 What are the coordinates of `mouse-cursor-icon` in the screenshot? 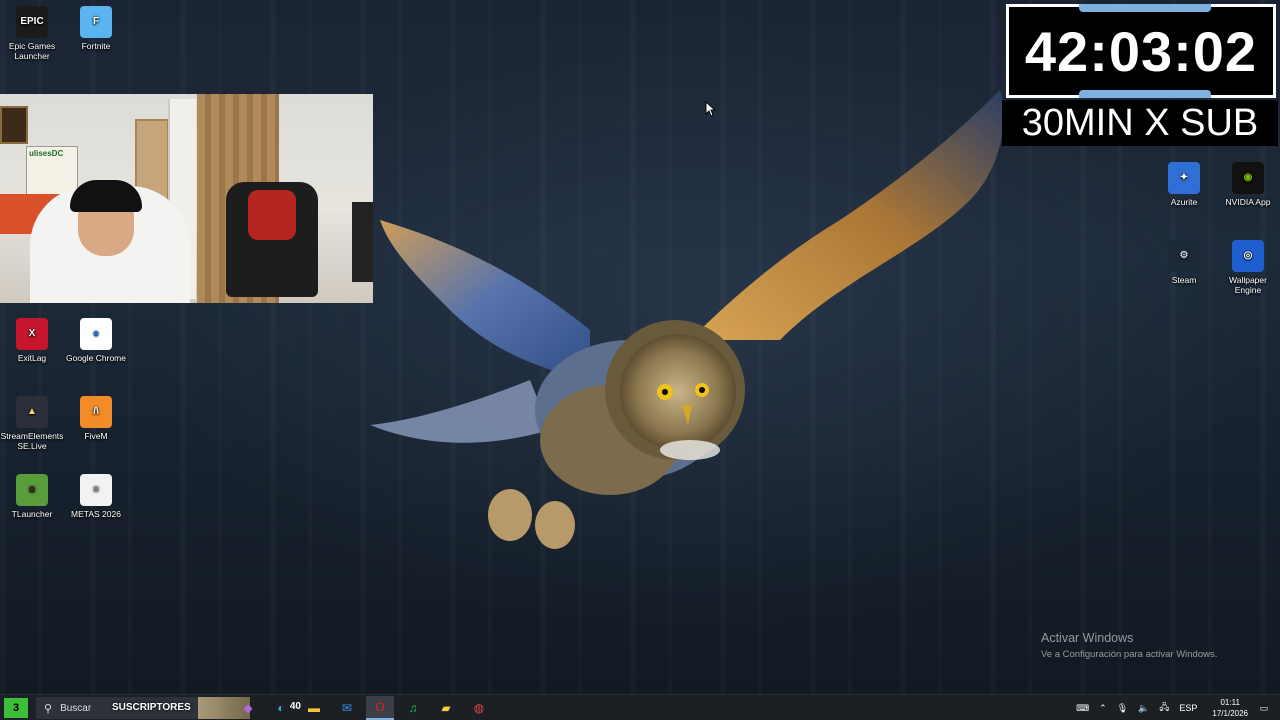 It's located at (711, 109).